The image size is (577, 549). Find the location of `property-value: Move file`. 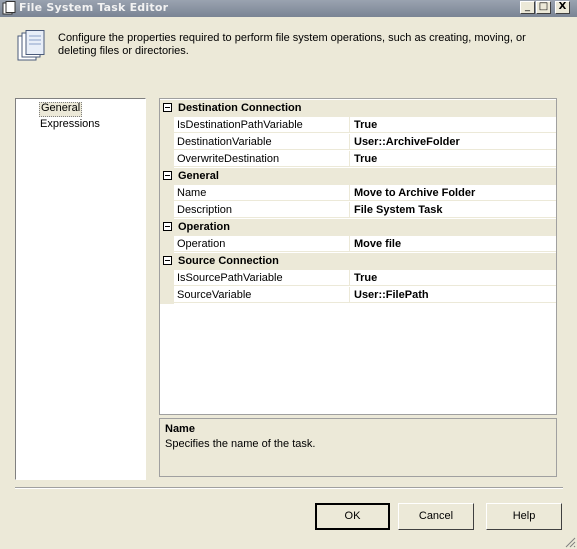

property-value: Move file is located at coordinates (453, 244).